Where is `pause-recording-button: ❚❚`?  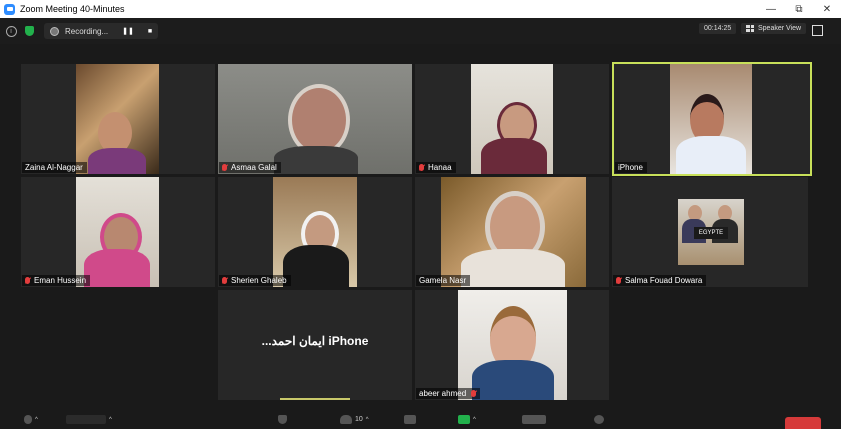
pause-recording-button: ❚❚ is located at coordinates (128, 31).